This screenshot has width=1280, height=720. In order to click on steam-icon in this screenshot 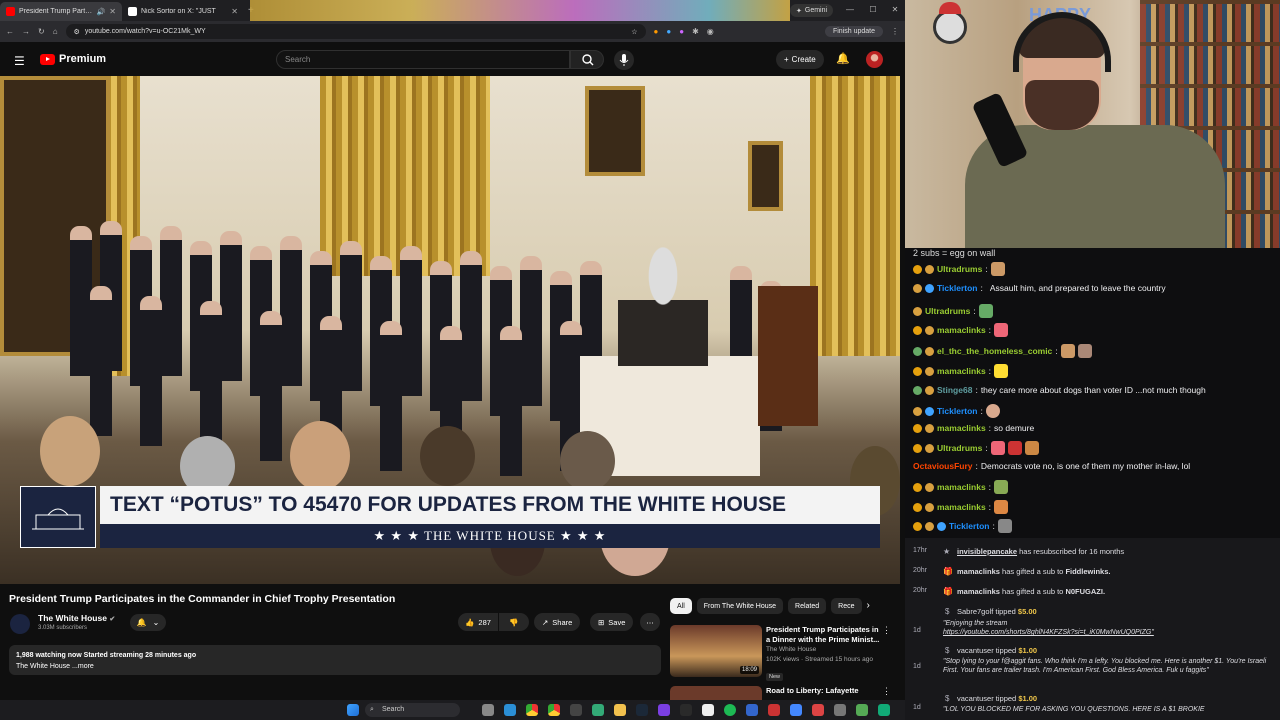, I will do `click(642, 710)`.